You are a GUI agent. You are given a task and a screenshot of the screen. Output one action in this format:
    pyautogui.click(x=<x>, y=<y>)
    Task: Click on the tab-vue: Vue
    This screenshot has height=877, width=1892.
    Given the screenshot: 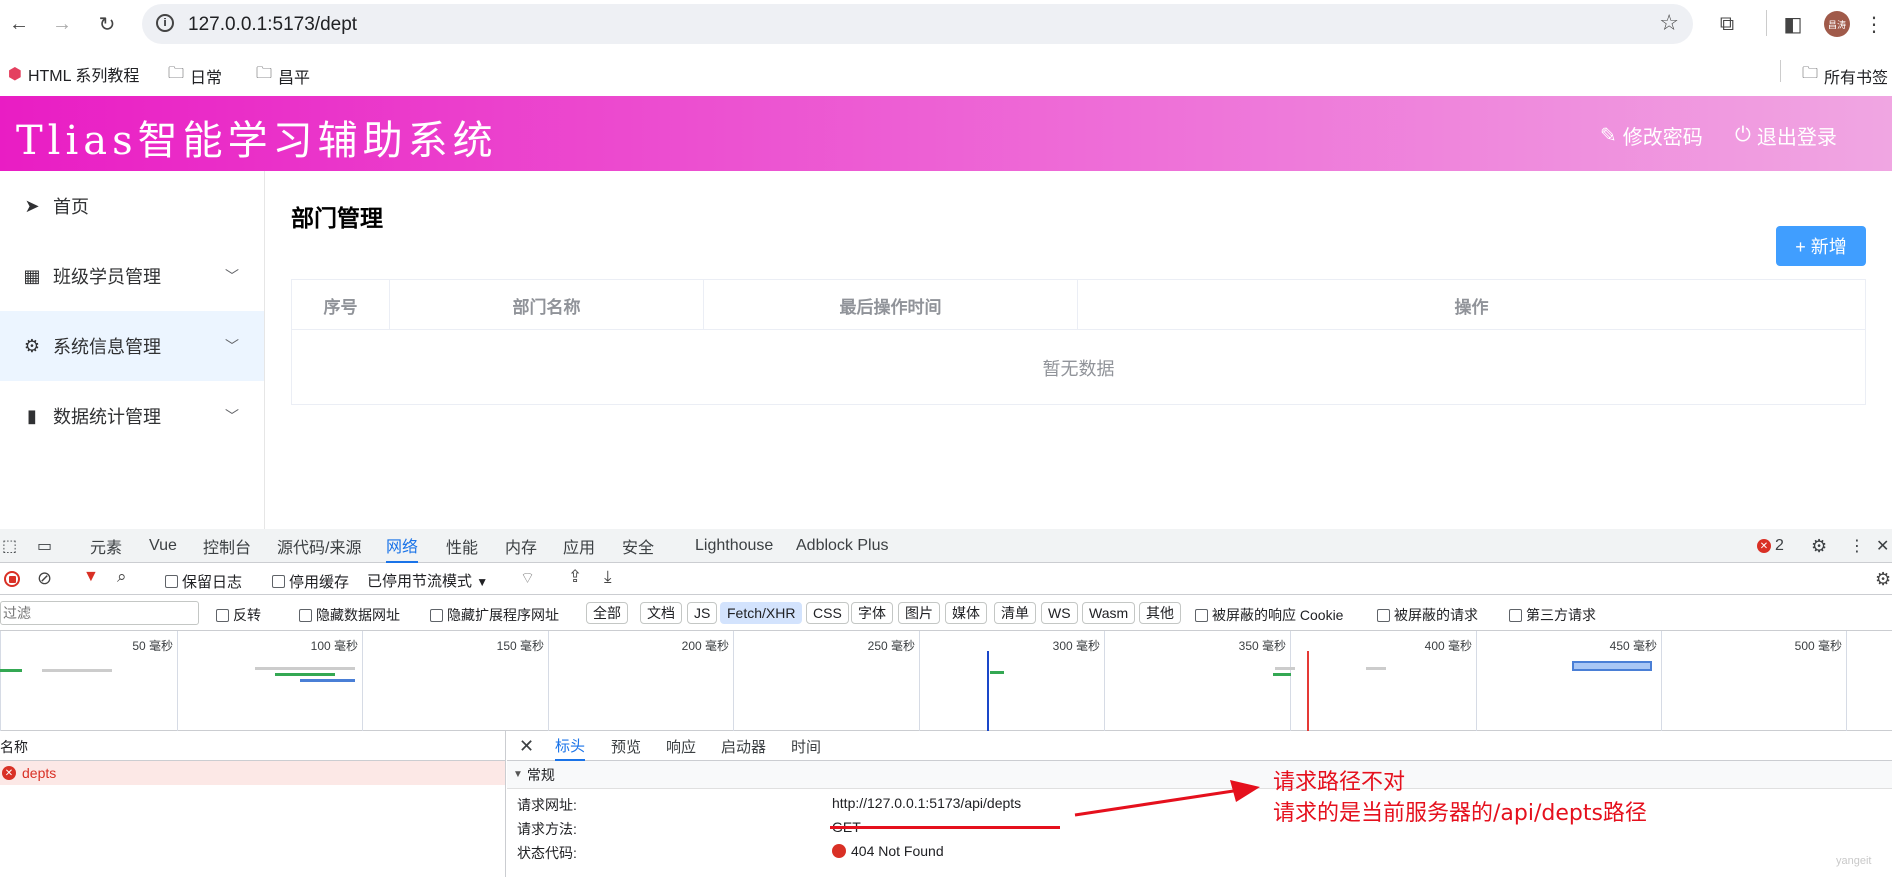 What is the action you would take?
    pyautogui.click(x=163, y=546)
    